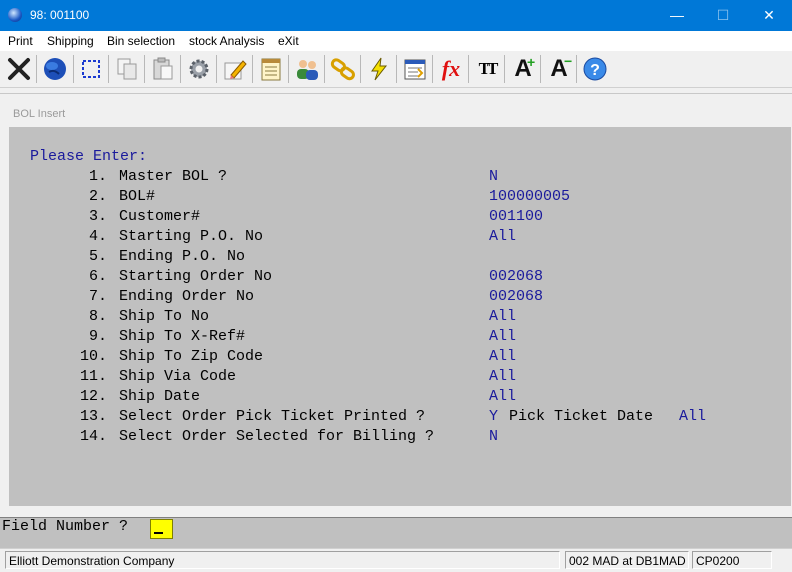  I want to click on field-value-ending-order: 002068, so click(516, 297).